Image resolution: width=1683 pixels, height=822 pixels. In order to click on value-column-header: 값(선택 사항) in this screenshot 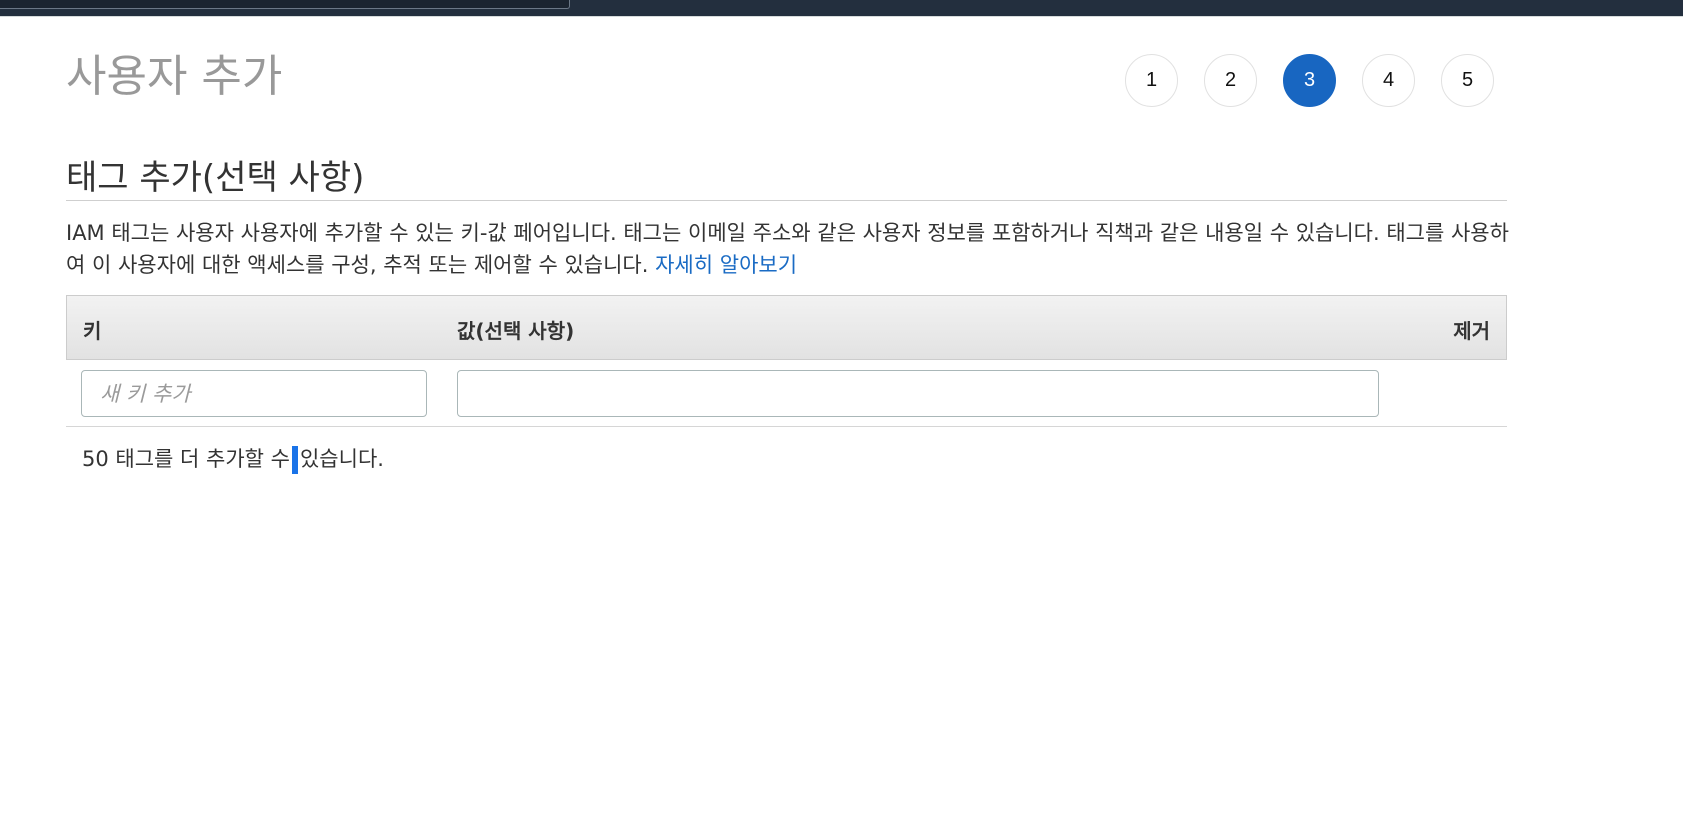, I will do `click(516, 331)`.